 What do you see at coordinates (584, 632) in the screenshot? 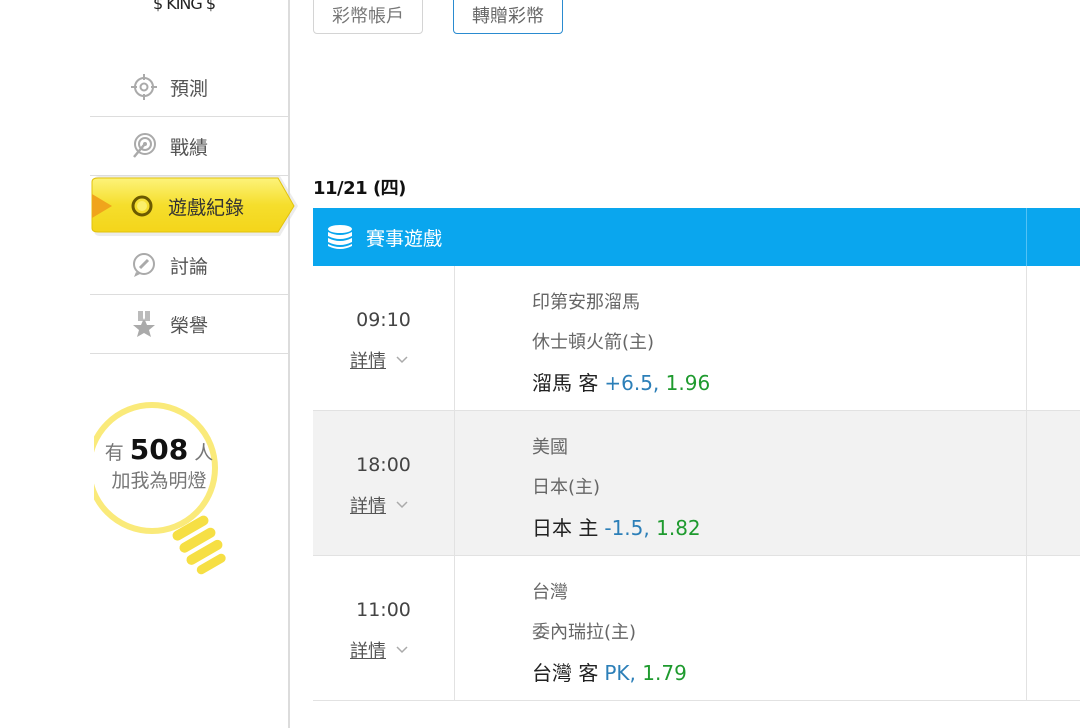
I see `home-team: 委內瑞拉(主)` at bounding box center [584, 632].